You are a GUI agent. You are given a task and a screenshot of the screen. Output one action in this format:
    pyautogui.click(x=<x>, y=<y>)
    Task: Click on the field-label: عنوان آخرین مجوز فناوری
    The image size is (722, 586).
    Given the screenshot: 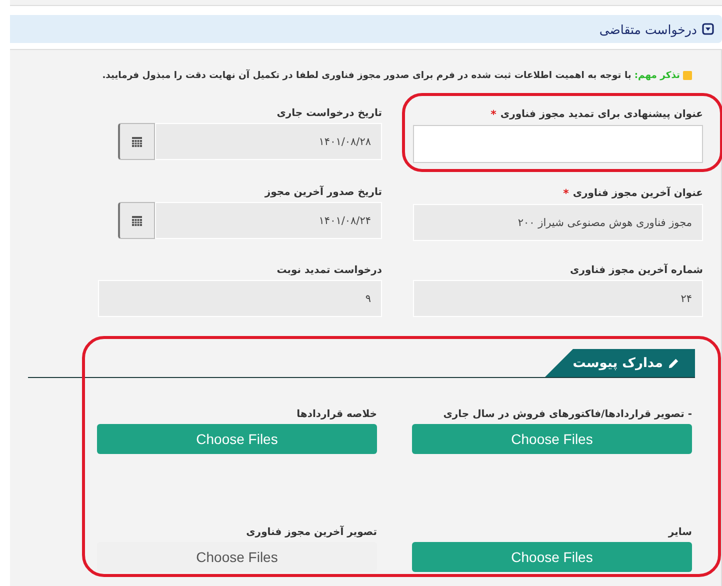 What is the action you would take?
    pyautogui.click(x=637, y=193)
    